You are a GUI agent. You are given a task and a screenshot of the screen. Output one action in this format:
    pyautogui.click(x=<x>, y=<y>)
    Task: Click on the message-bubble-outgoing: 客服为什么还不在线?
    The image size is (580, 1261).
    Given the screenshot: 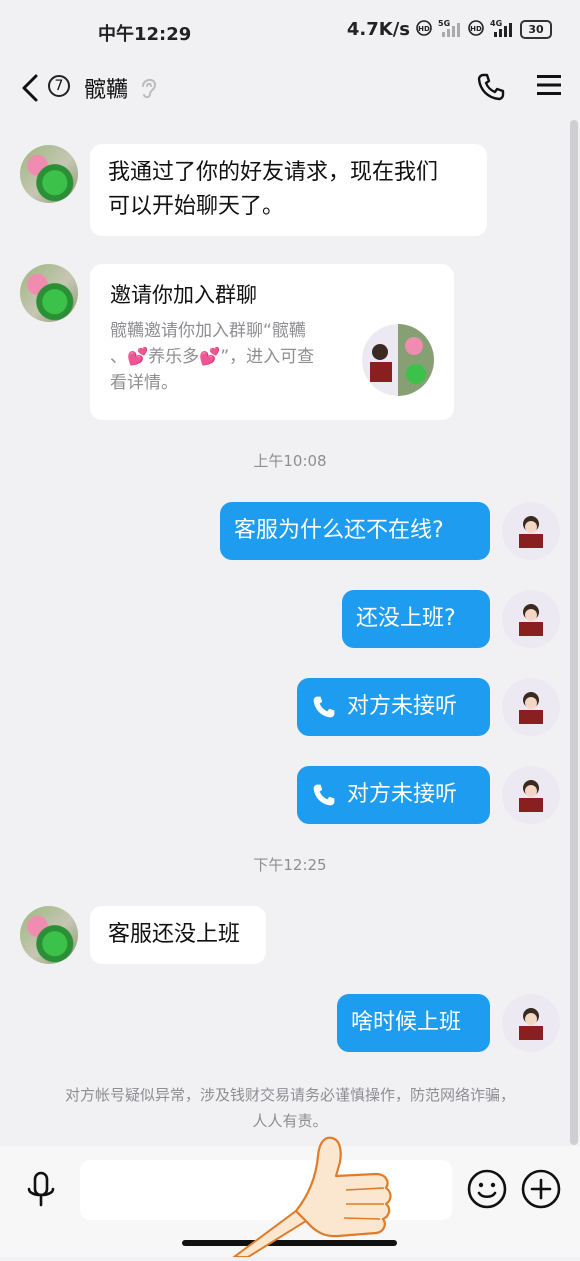 What is the action you would take?
    pyautogui.click(x=355, y=531)
    